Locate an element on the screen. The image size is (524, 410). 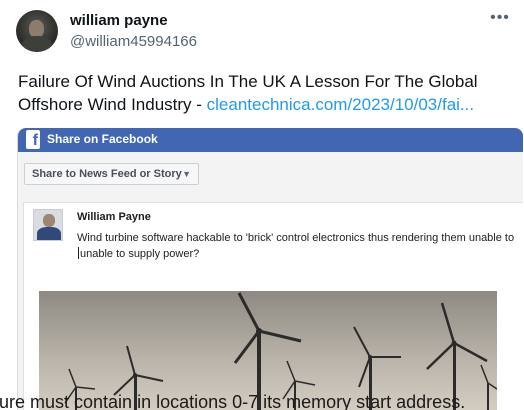
facebook-logo-icon: f is located at coordinates (33, 139).